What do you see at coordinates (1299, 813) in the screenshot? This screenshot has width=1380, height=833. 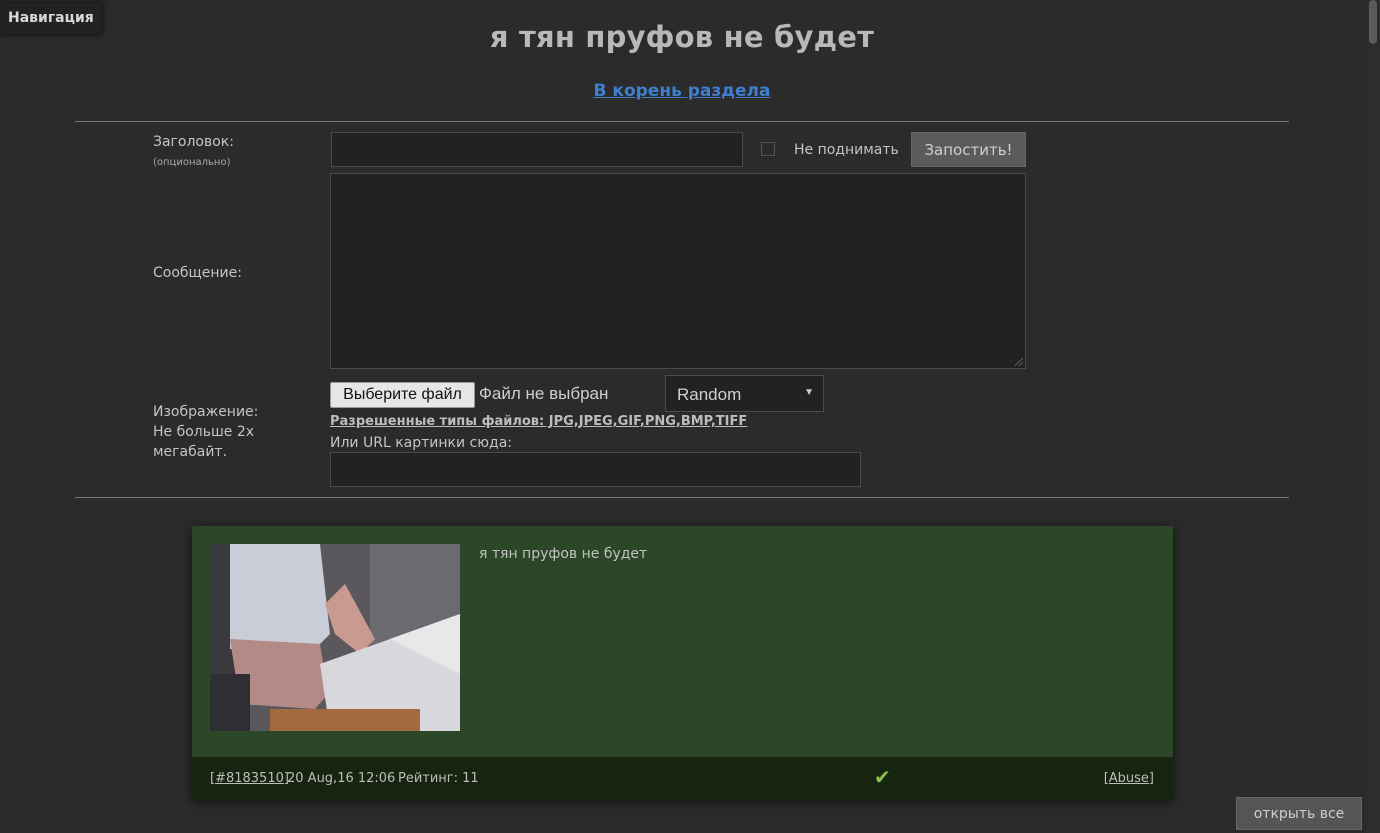 I see `open-all-button: открыть все` at bounding box center [1299, 813].